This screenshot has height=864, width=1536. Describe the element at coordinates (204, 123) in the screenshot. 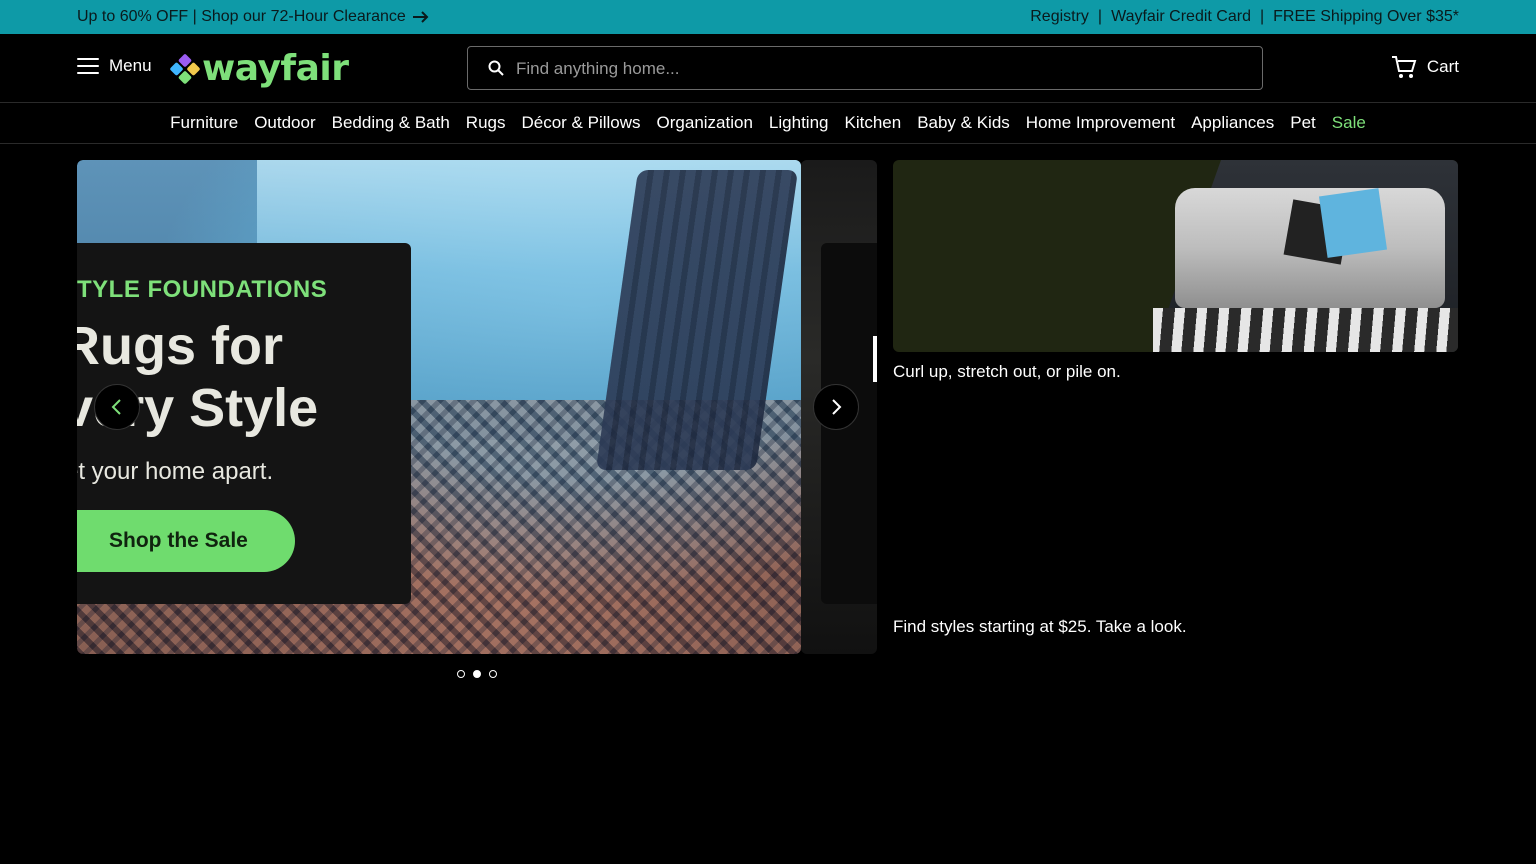

I see `nav-furniture: Furniture` at that location.